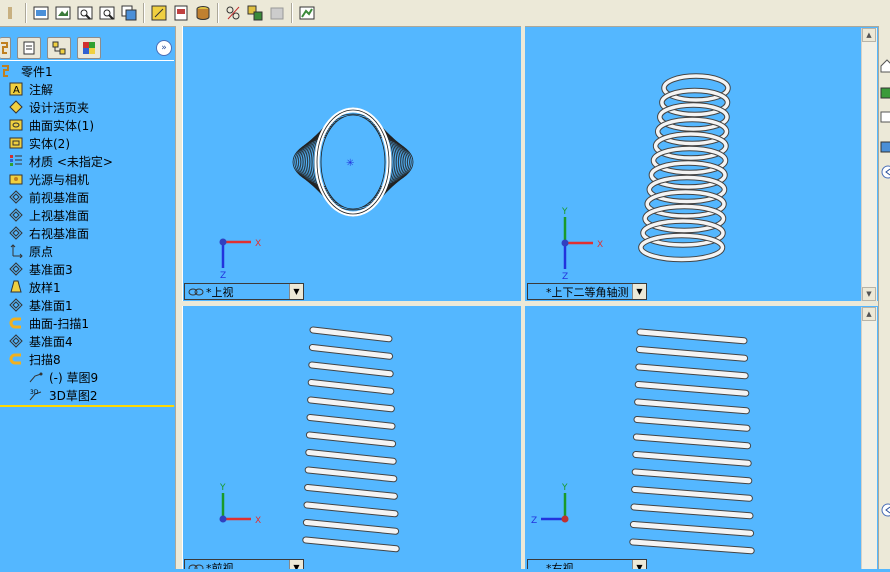 Image resolution: width=890 pixels, height=572 pixels. What do you see at coordinates (258, 521) in the screenshot?
I see `axis-label: X` at bounding box center [258, 521].